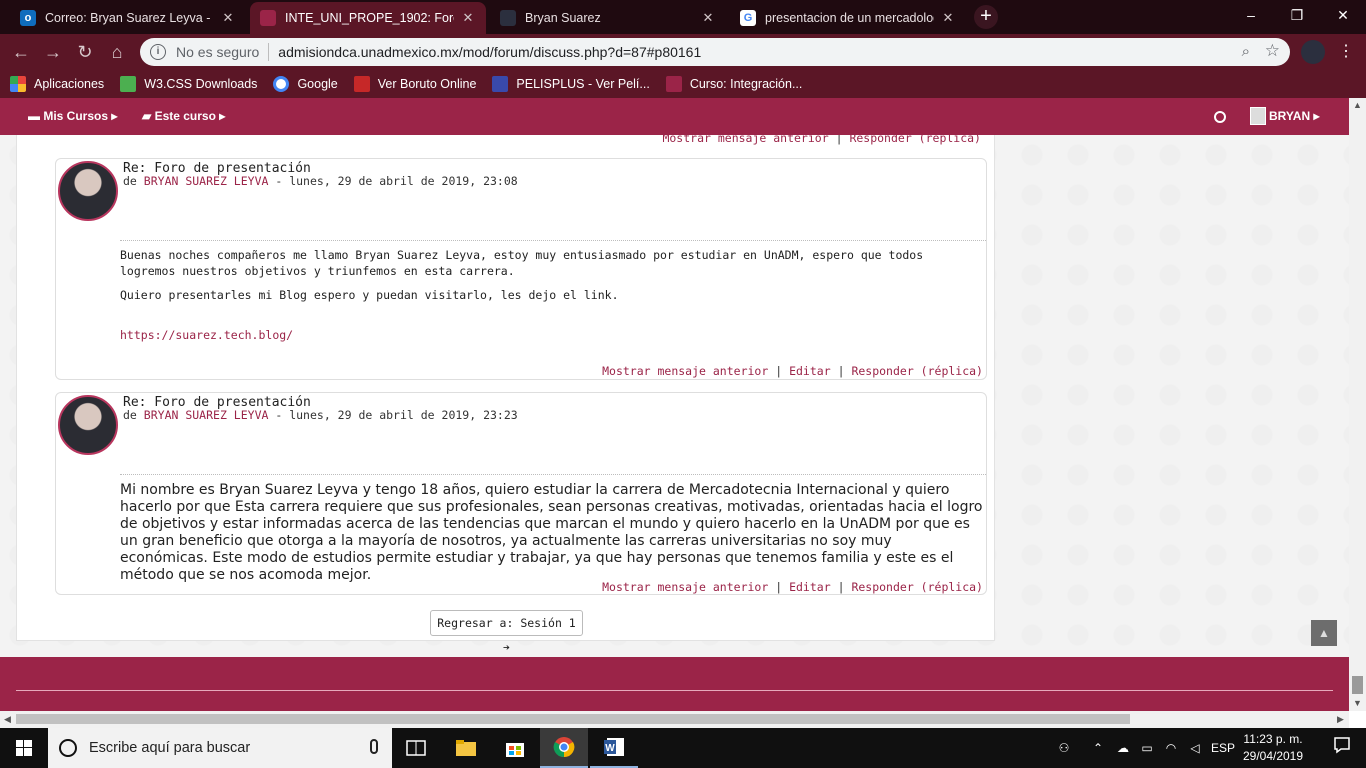 The width and height of the screenshot is (1366, 768). I want to click on close-window-button: ✕, so click(1343, 15).